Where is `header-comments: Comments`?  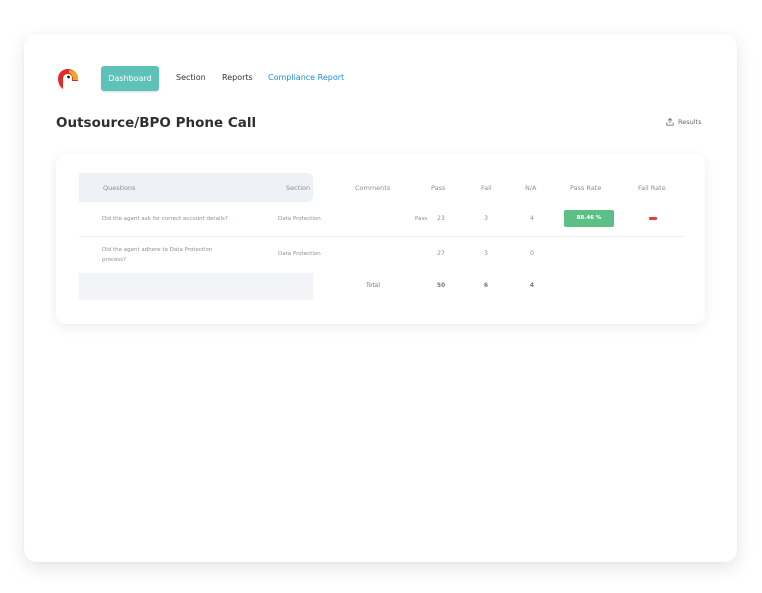 header-comments: Comments is located at coordinates (373, 188).